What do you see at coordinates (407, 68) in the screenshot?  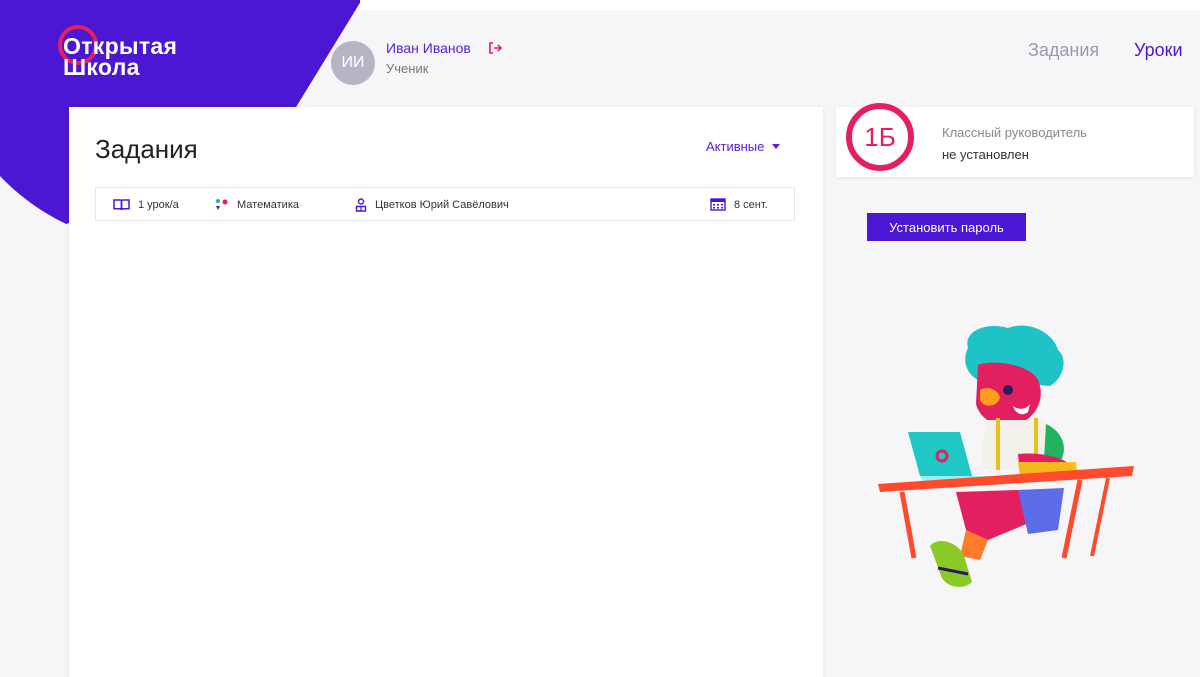 I see `user-role: Ученик` at bounding box center [407, 68].